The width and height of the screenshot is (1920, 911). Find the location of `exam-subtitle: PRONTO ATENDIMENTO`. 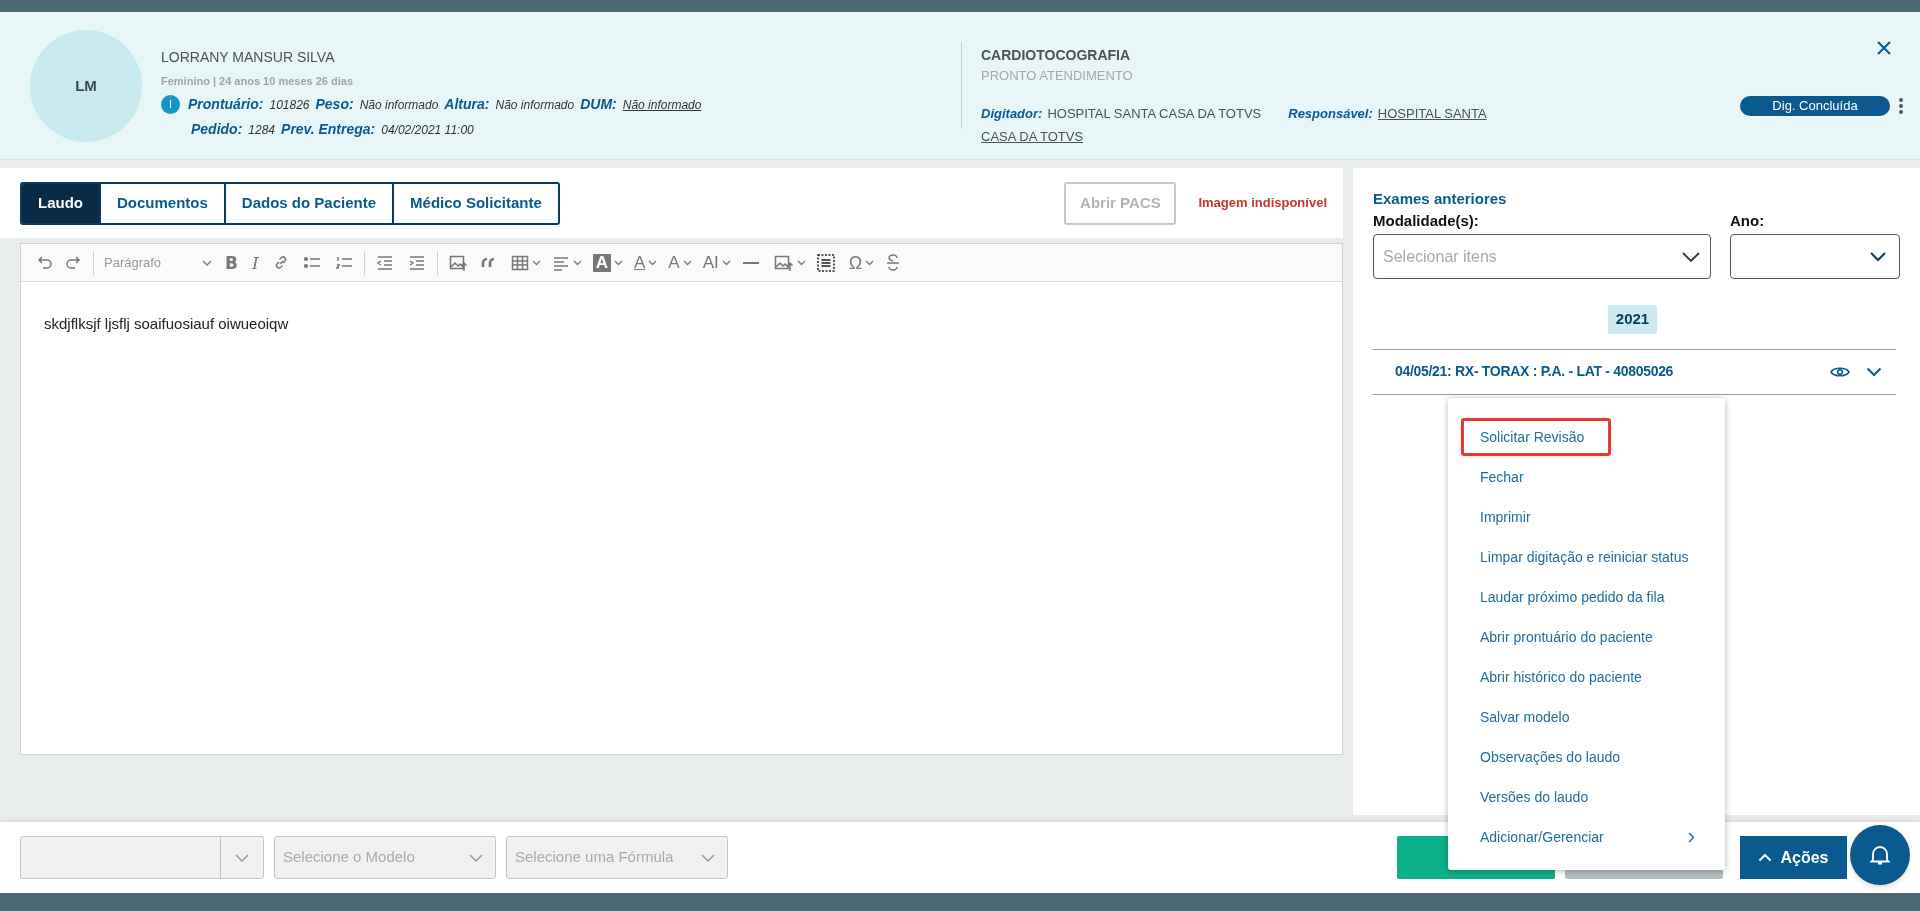

exam-subtitle: PRONTO ATENDIMENTO is located at coordinates (1057, 76).